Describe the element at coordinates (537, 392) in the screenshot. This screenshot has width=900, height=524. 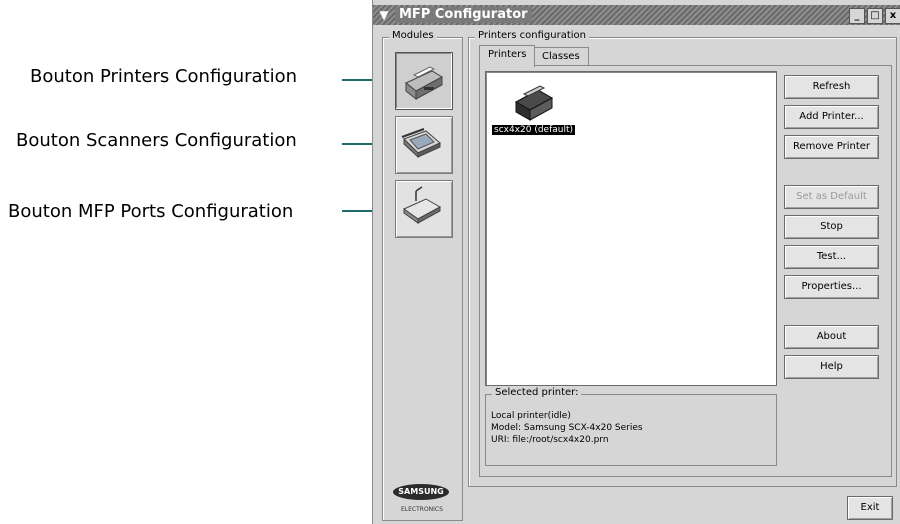
I see `selected-printer-legend: Selected printer:` at that location.